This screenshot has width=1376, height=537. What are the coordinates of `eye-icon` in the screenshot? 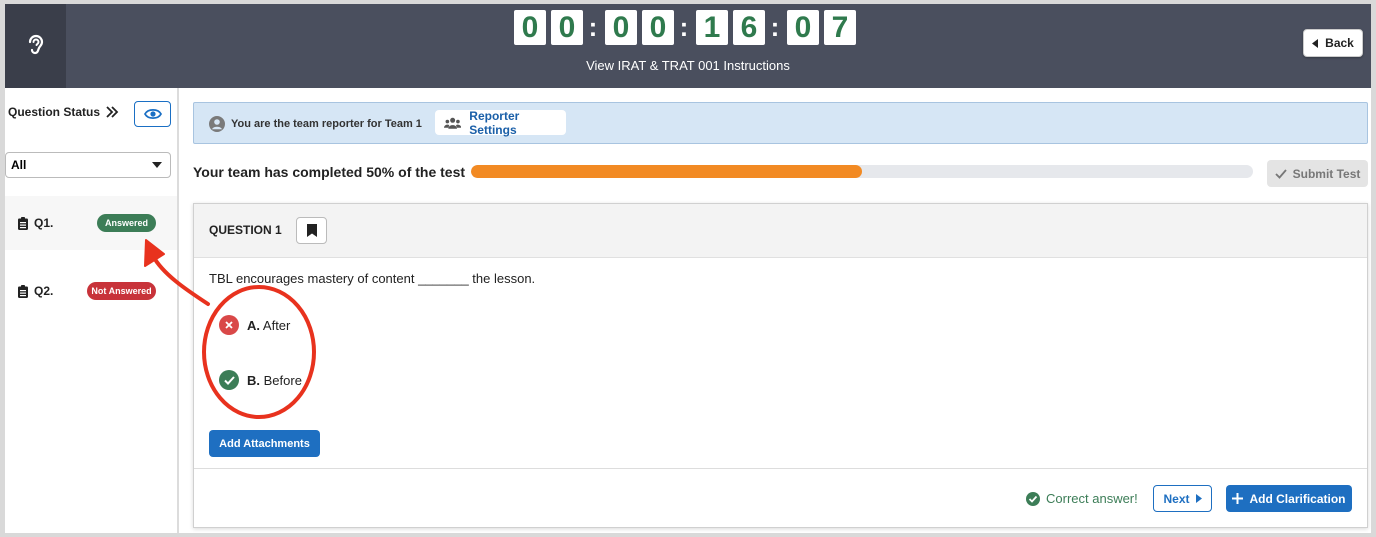 It's located at (152, 114).